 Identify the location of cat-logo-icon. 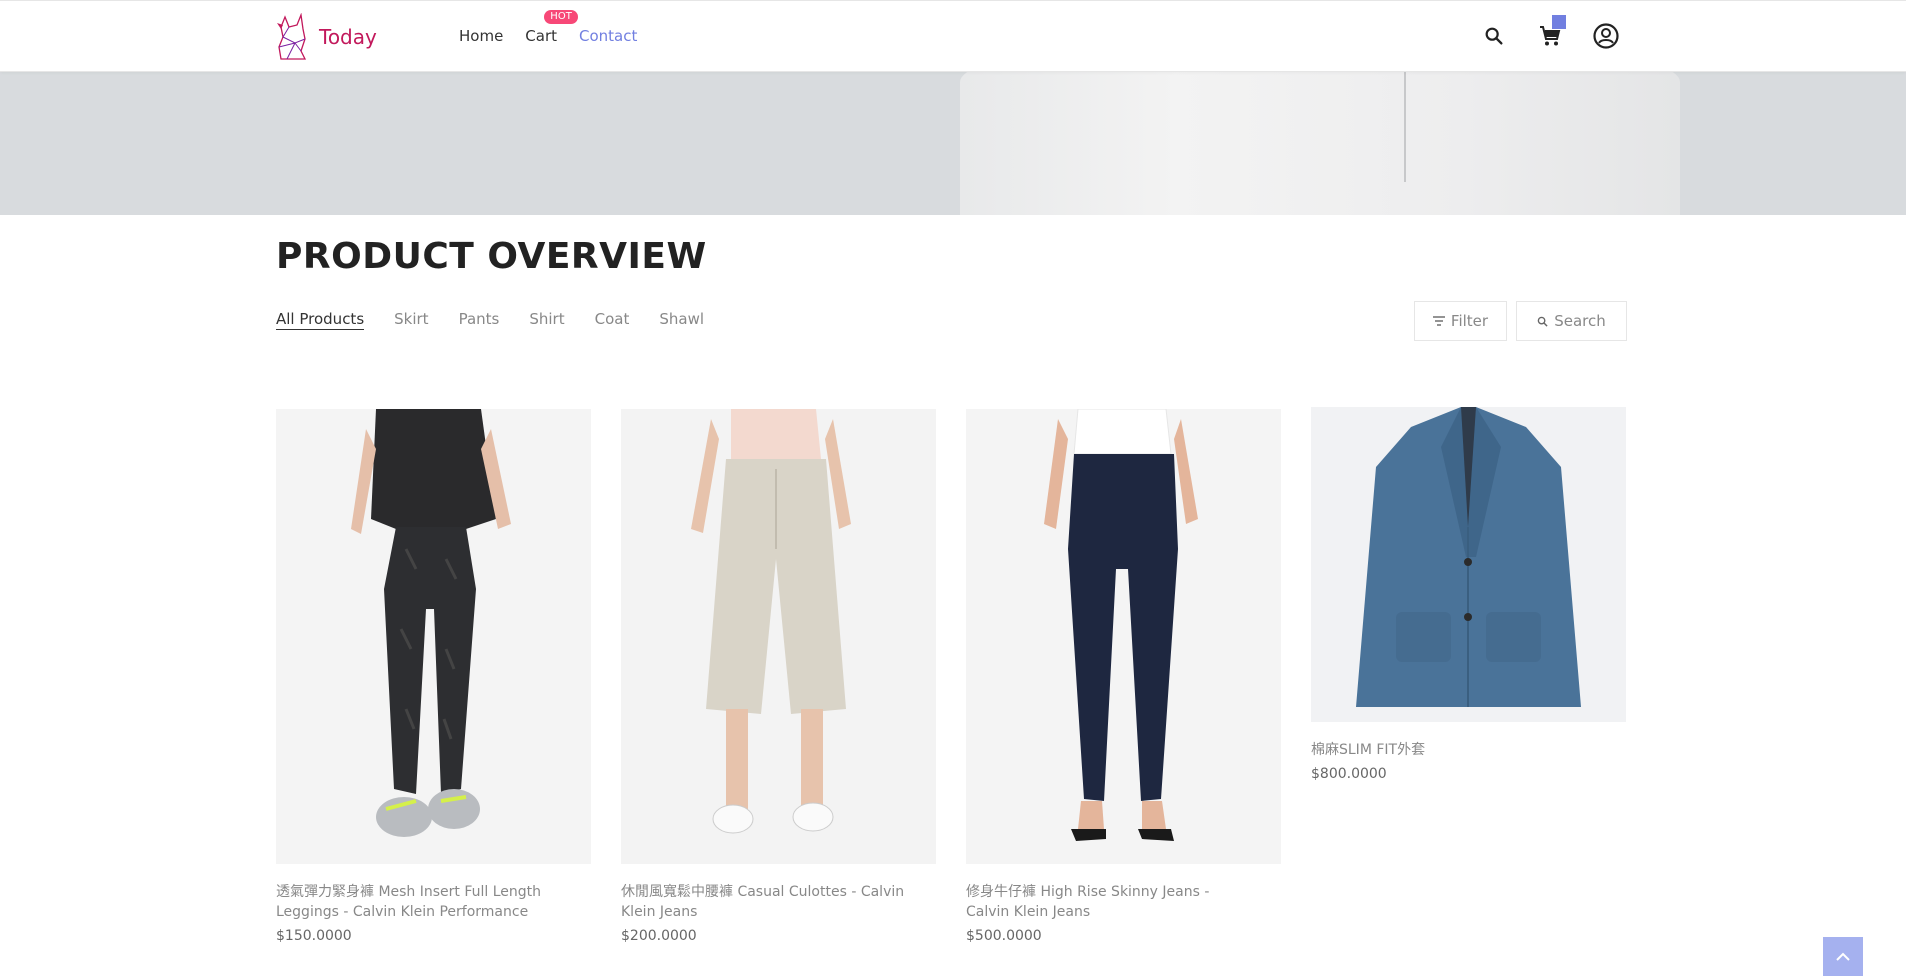
(292, 36).